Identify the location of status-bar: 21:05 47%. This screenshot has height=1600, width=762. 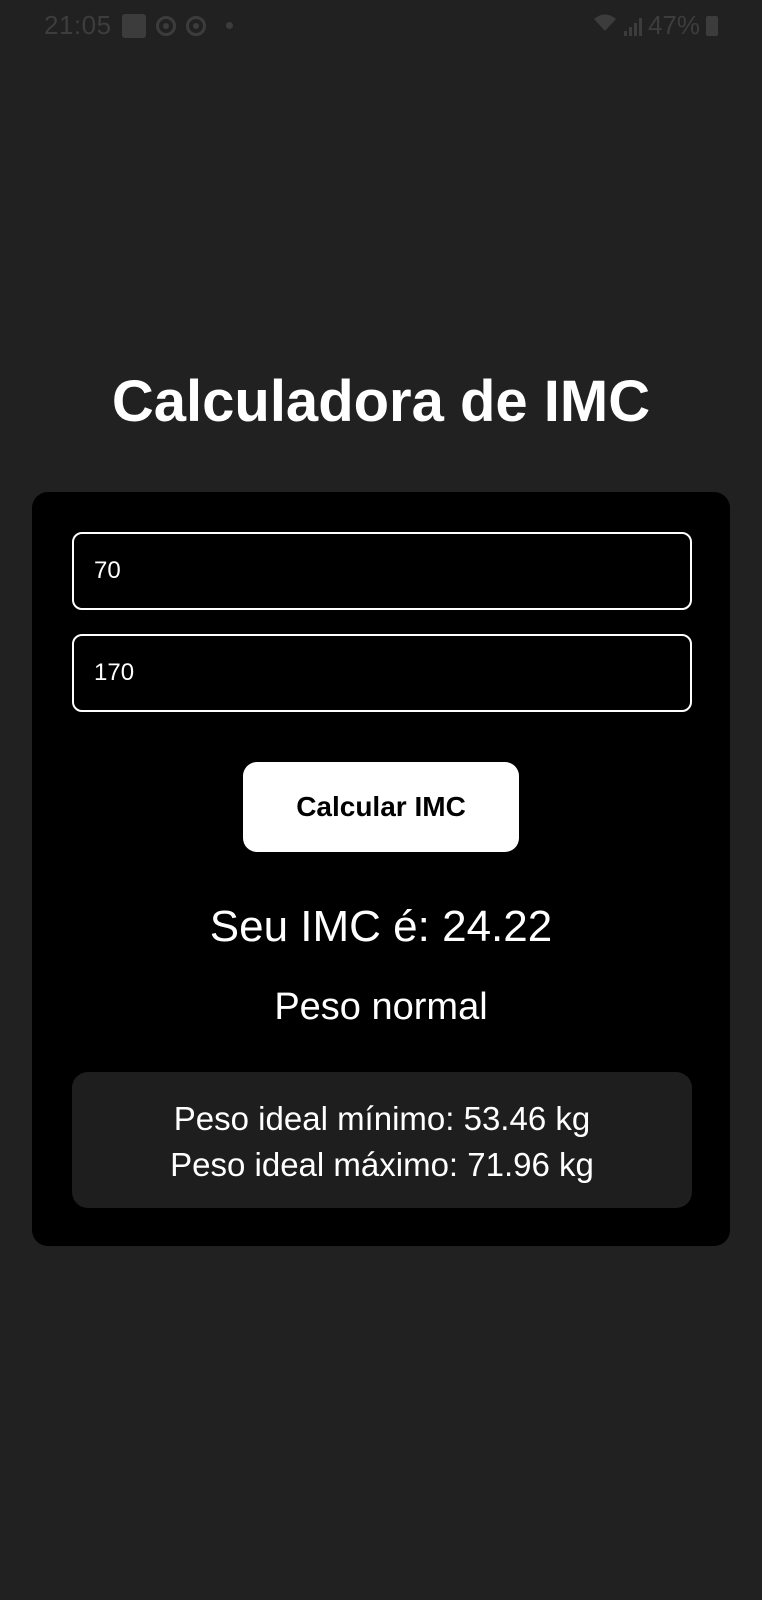
(381, 26).